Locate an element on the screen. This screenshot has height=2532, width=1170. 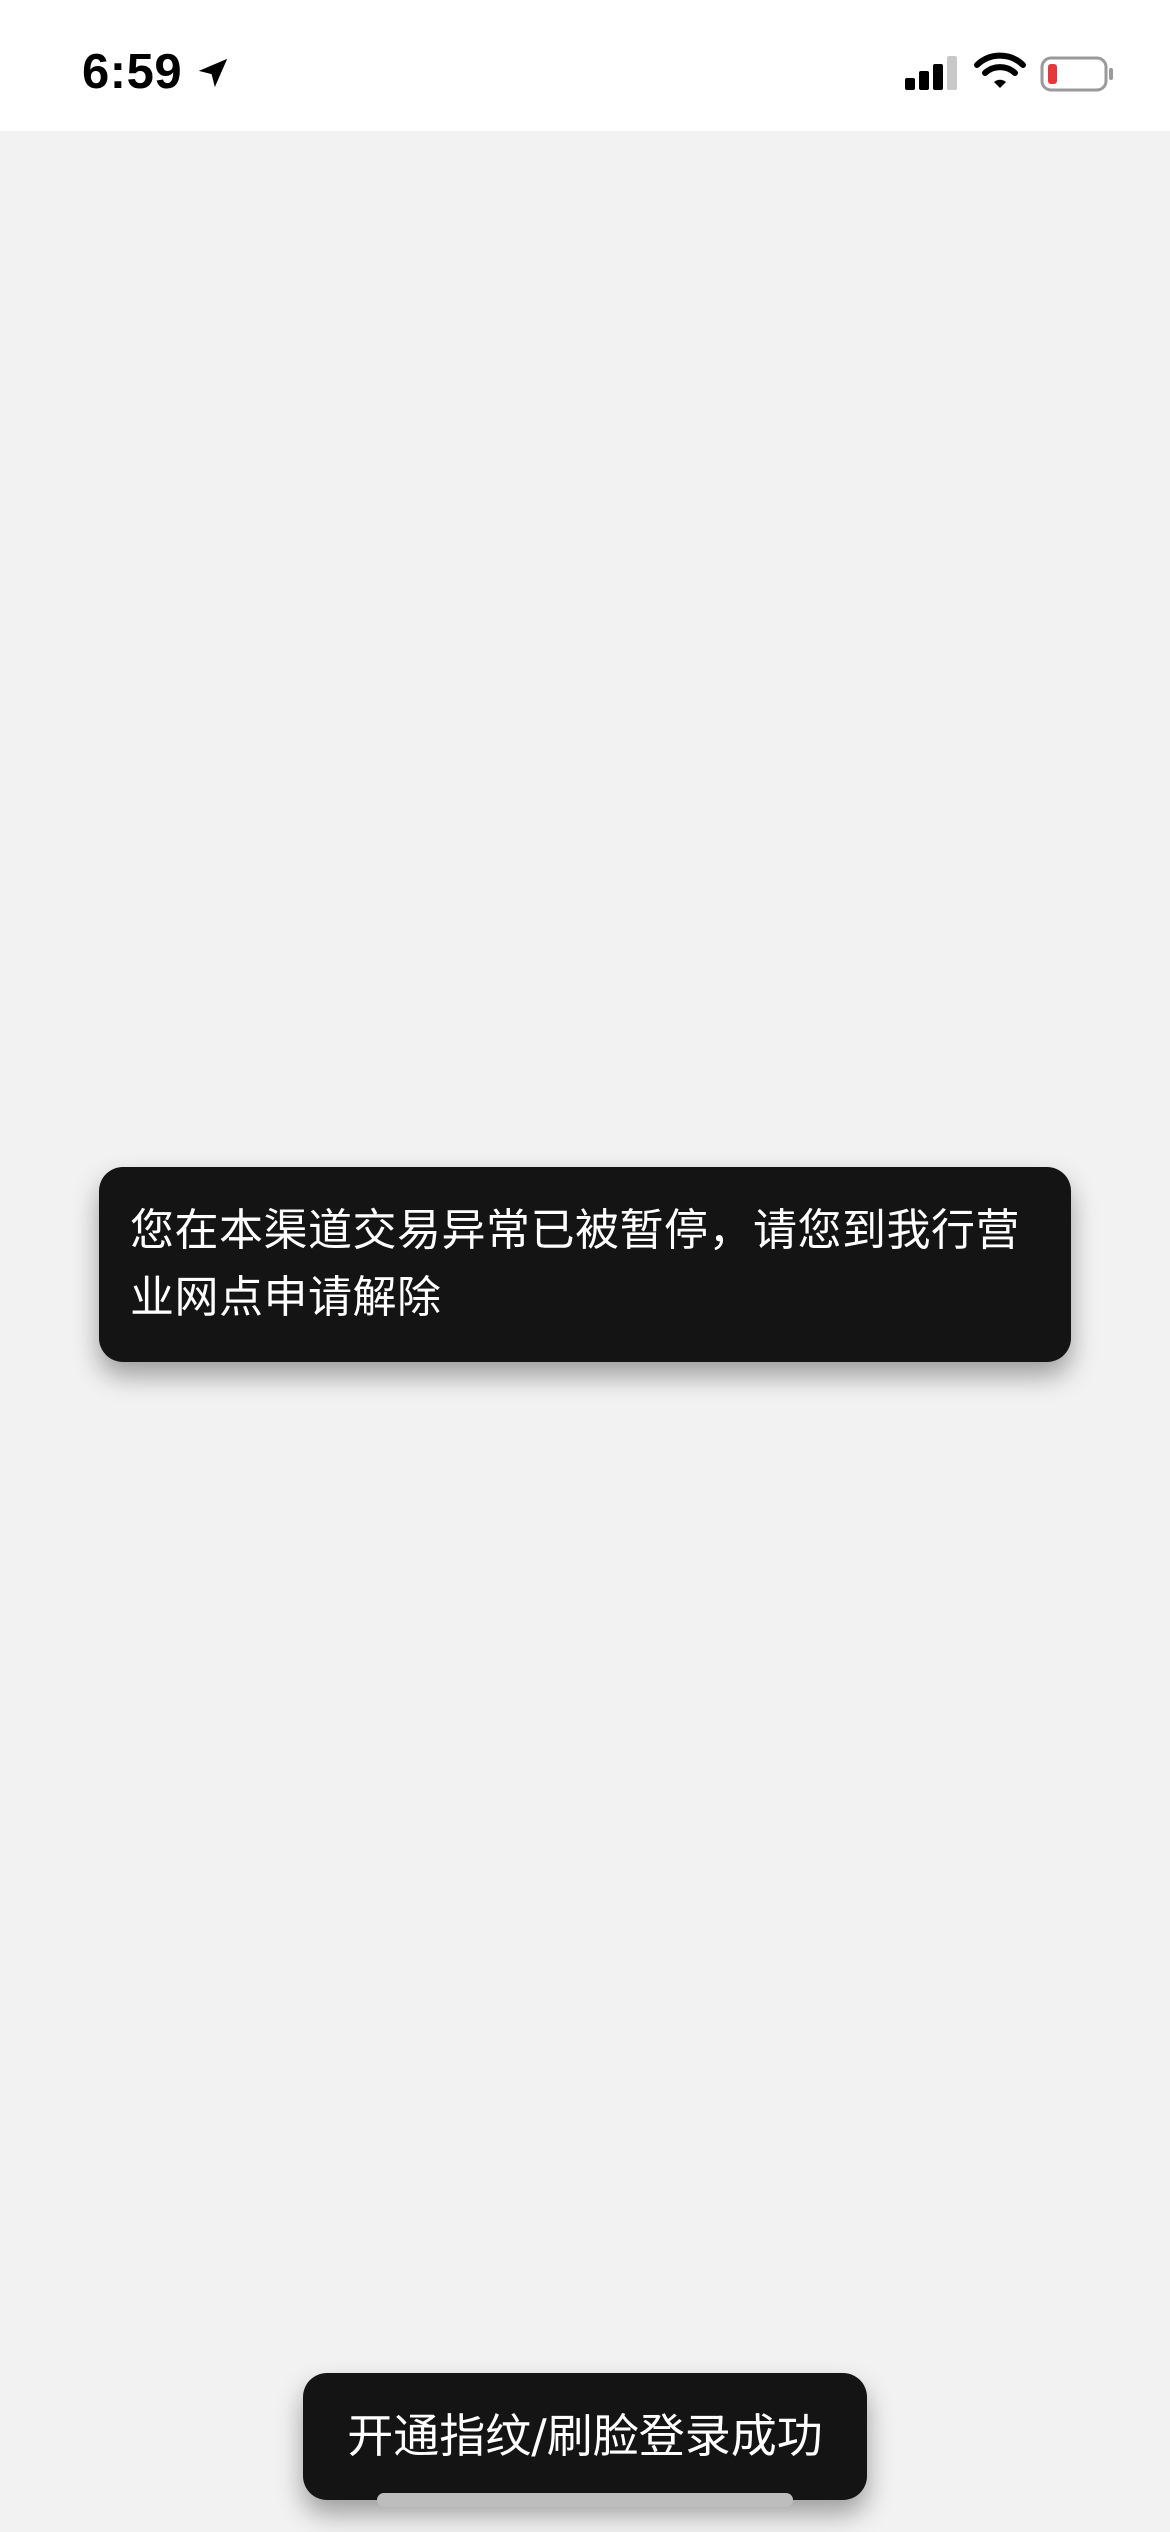
error-toast-message: 您在本渠道交易异常已被暂停，请您到我行营业网点申请解除 is located at coordinates (575, 1264).